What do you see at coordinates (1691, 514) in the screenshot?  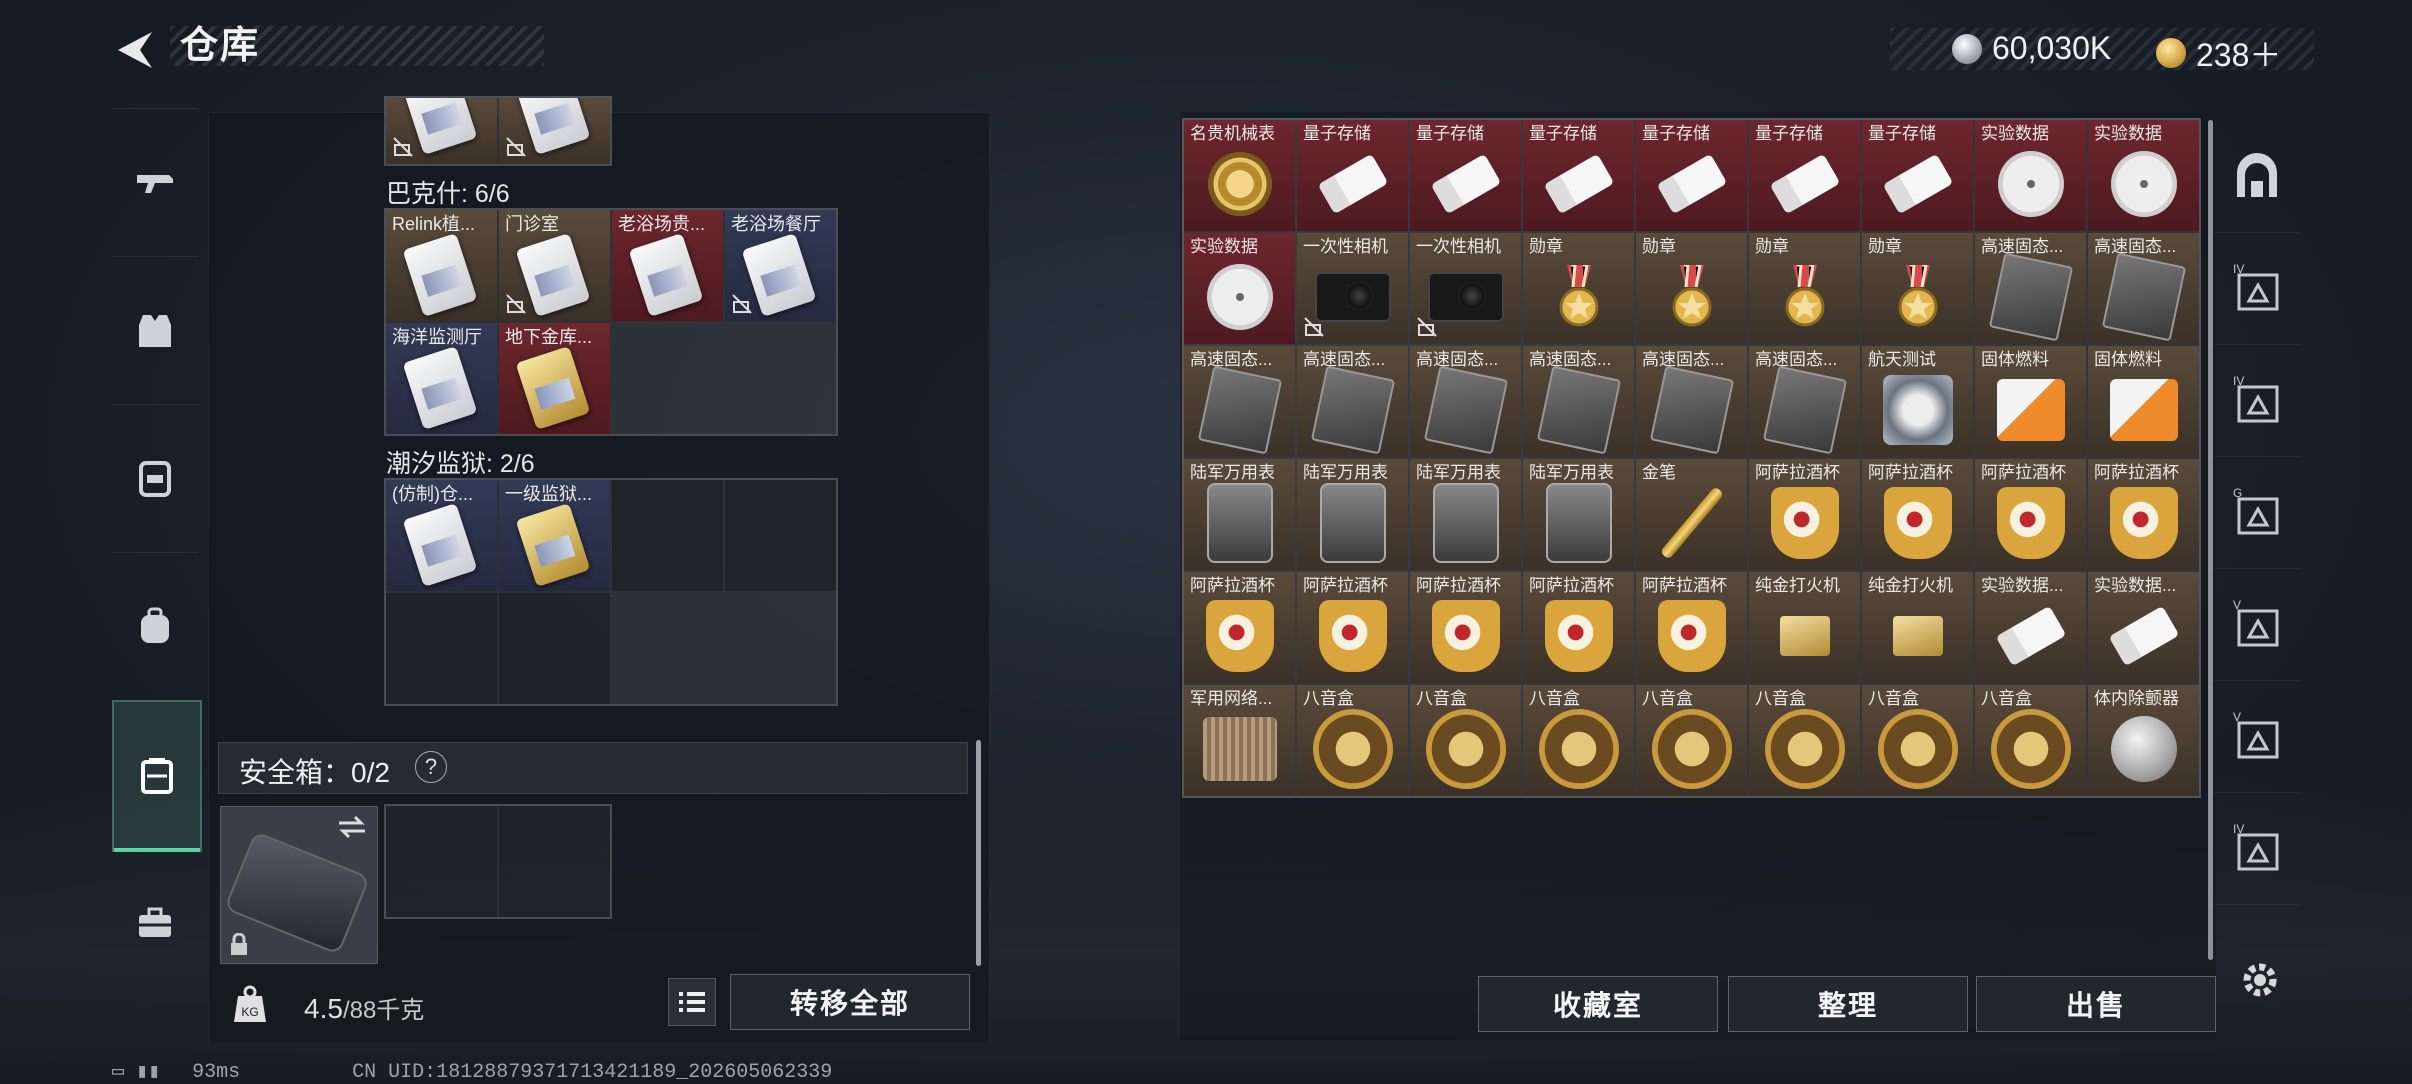 I see `stash-item: 金笔` at bounding box center [1691, 514].